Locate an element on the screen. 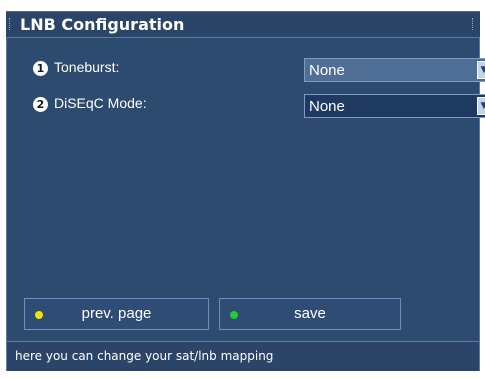 Image resolution: width=485 pixels, height=379 pixels. toneburst-label: Toneburst: is located at coordinates (87, 67).